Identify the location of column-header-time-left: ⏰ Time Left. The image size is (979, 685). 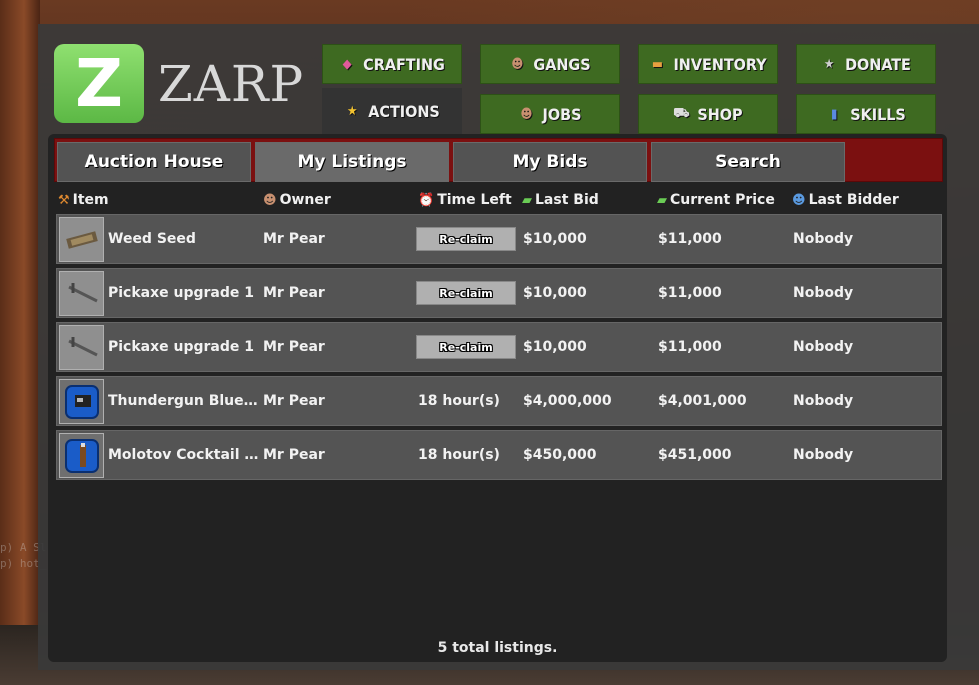
(465, 200).